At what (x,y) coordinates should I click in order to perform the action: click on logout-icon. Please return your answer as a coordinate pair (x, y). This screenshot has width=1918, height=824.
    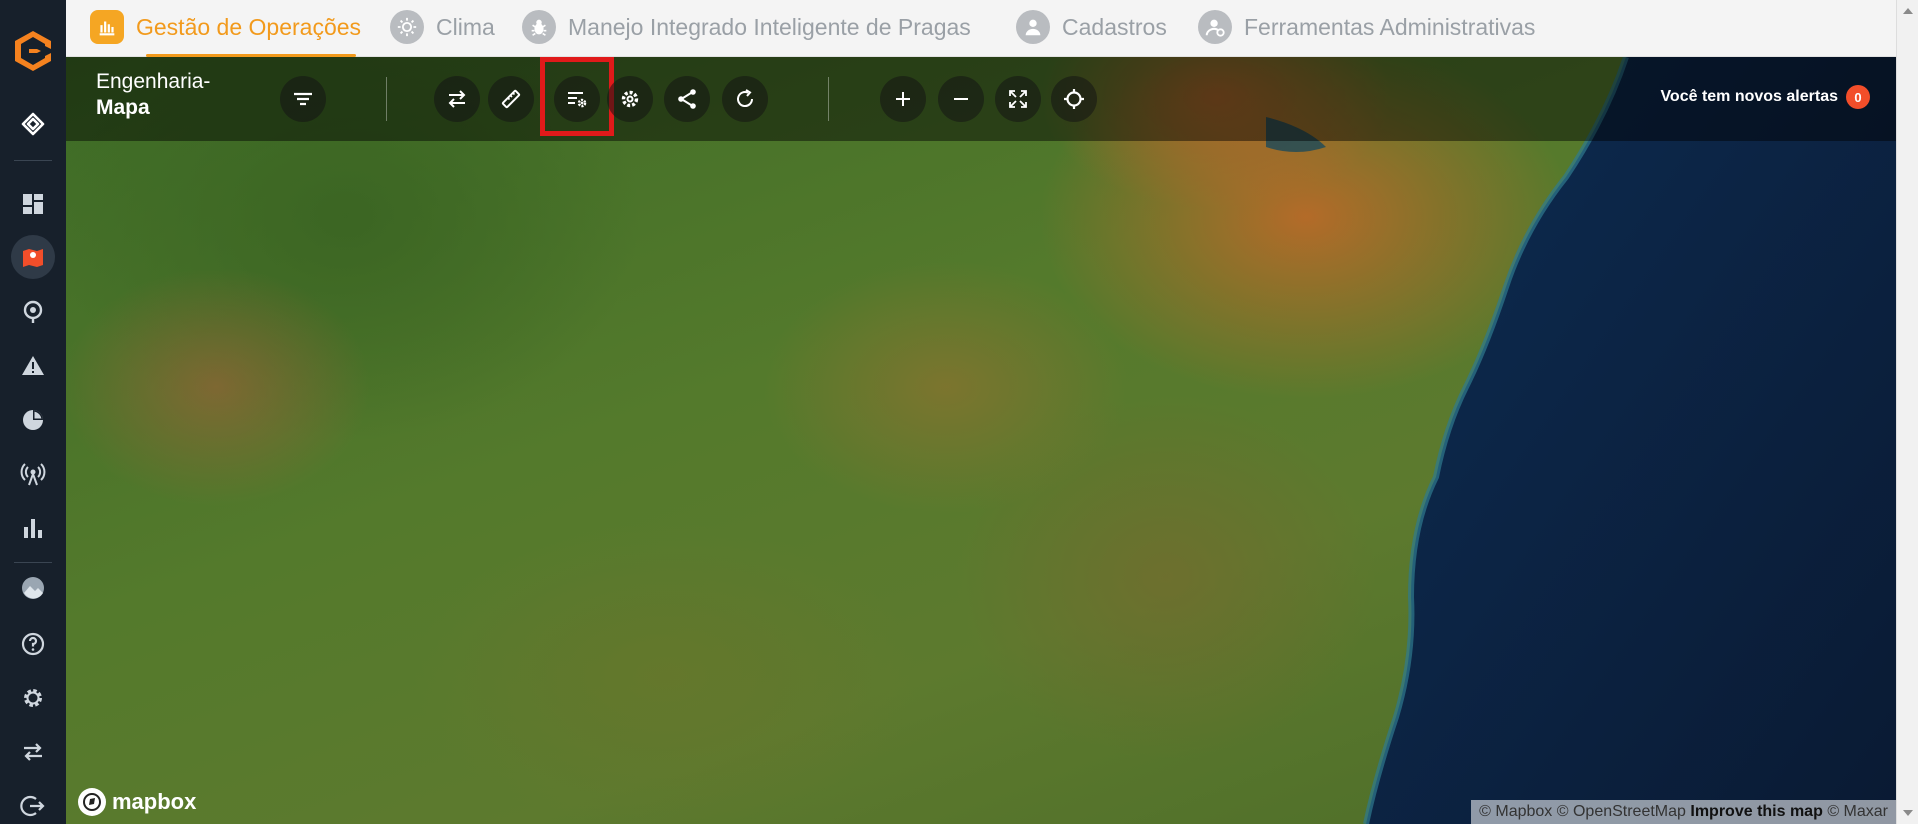
    Looking at the image, I should click on (33, 804).